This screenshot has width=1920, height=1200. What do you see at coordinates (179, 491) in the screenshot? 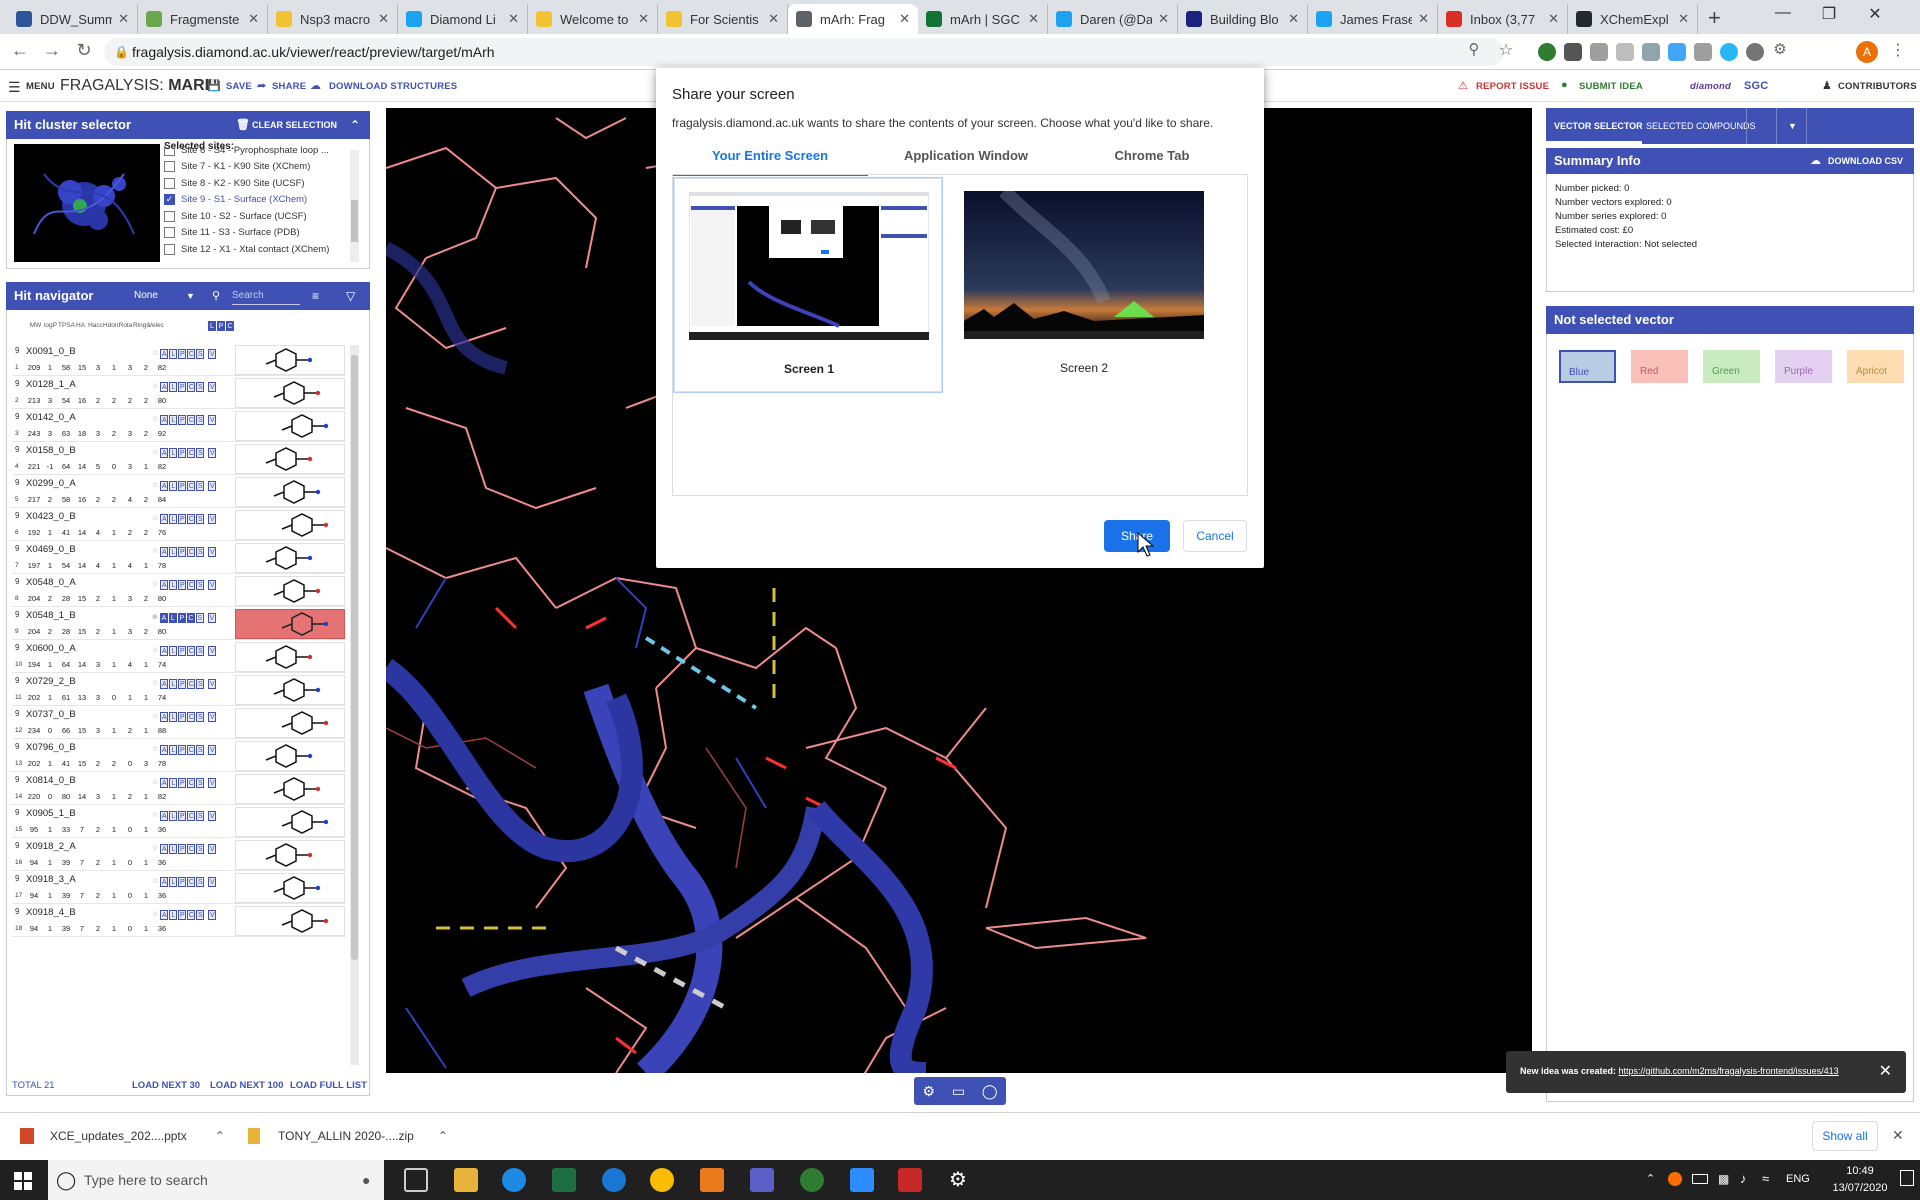
I see `hit-row: 9 5 X0299_0_A 217 2 58 16 2 2 4 2 84 ☆ A L P C S V` at bounding box center [179, 491].